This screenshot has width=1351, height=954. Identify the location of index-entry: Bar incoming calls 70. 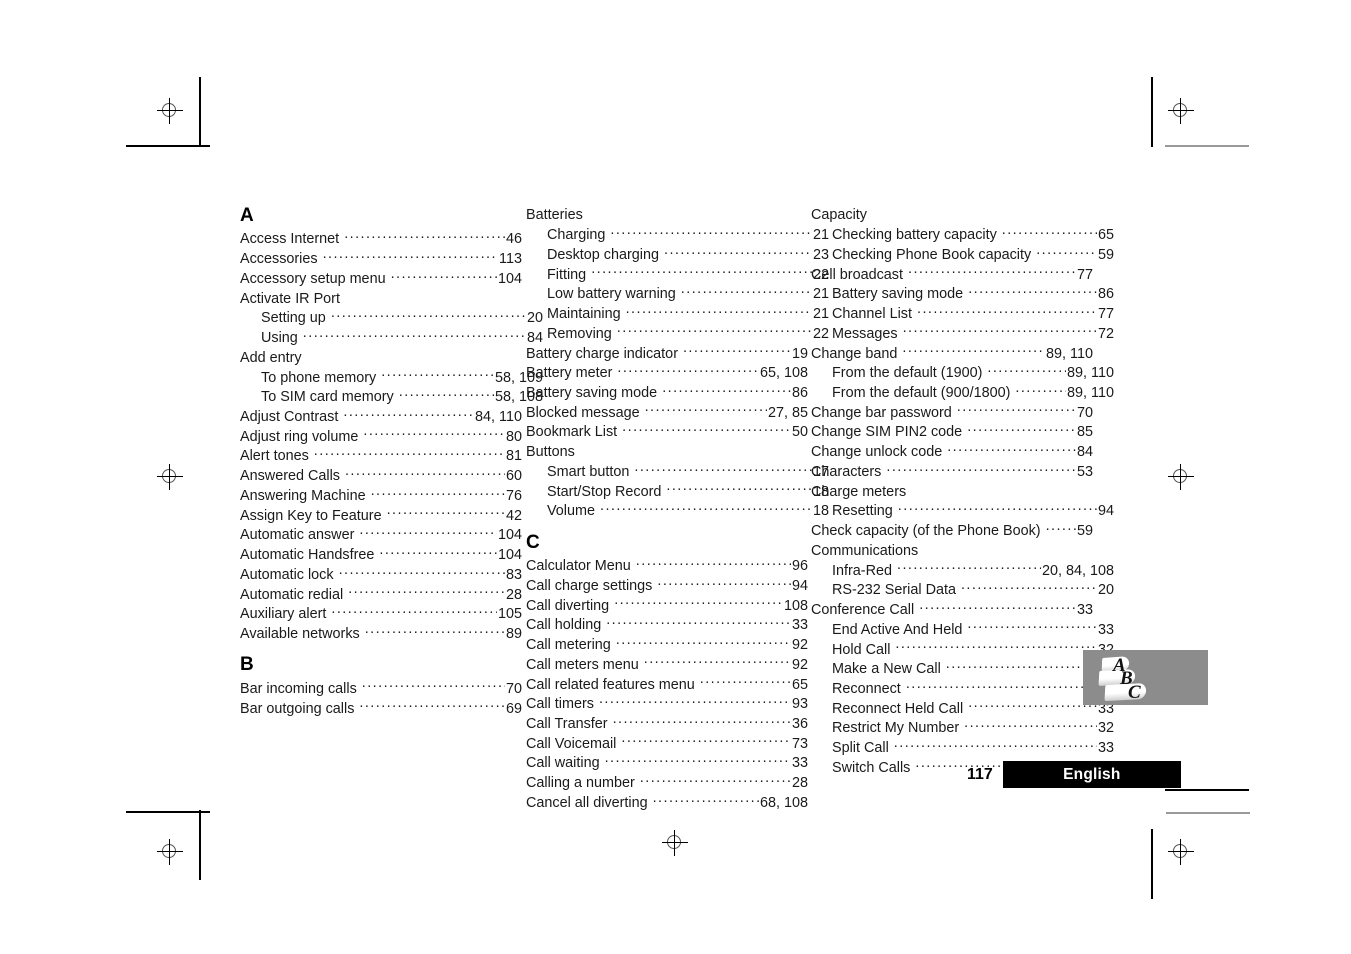
(381, 688).